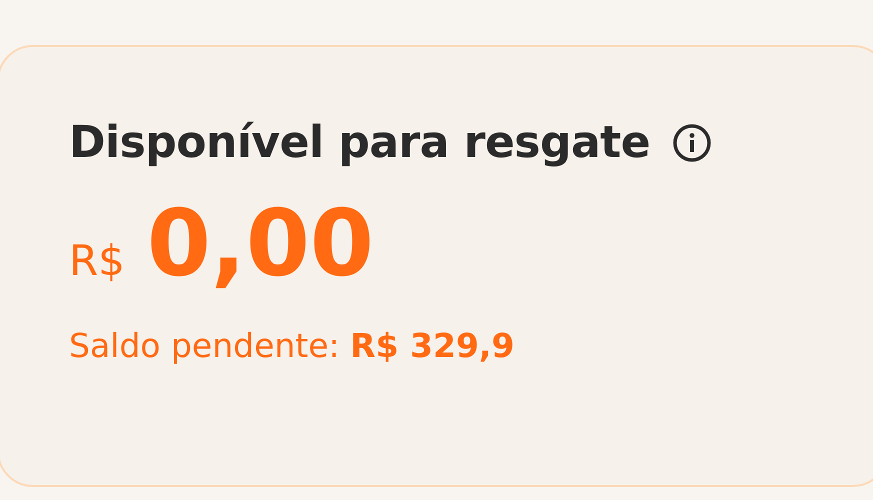  I want to click on balance-amount: 0,00, so click(260, 244).